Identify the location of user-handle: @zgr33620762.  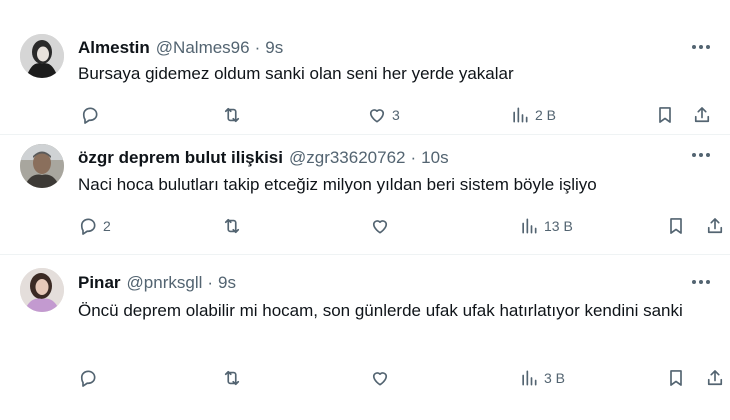
(347, 158).